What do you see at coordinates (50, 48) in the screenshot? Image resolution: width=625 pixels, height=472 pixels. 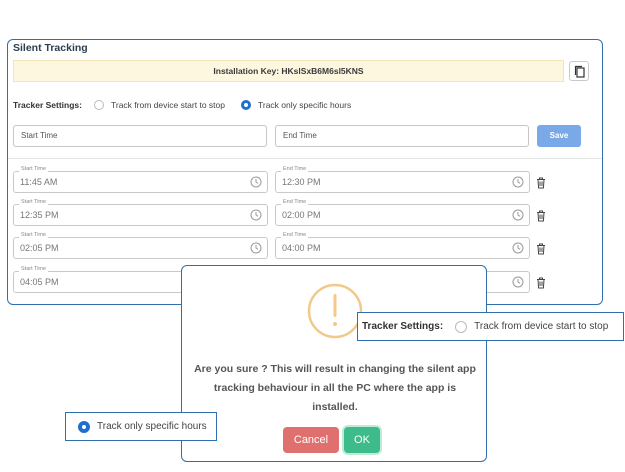 I see `panel-title: Silent Tracking` at bounding box center [50, 48].